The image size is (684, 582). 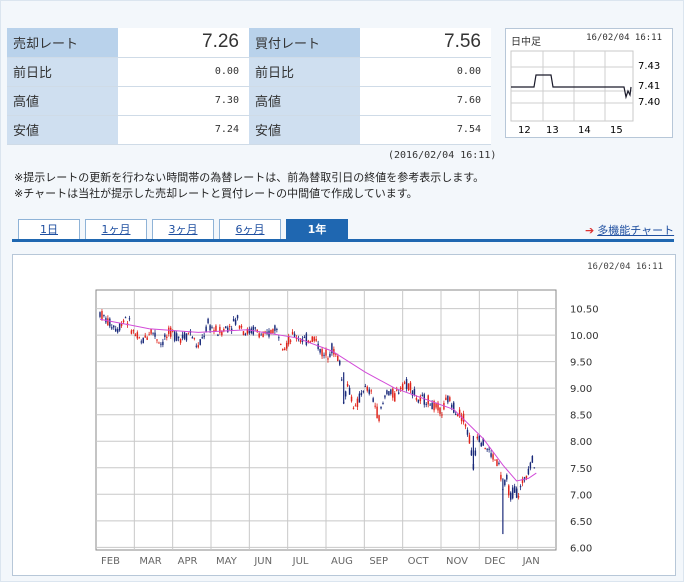 I want to click on mini-chart-datetime: 16/02/04 16:11, so click(x=624, y=38).